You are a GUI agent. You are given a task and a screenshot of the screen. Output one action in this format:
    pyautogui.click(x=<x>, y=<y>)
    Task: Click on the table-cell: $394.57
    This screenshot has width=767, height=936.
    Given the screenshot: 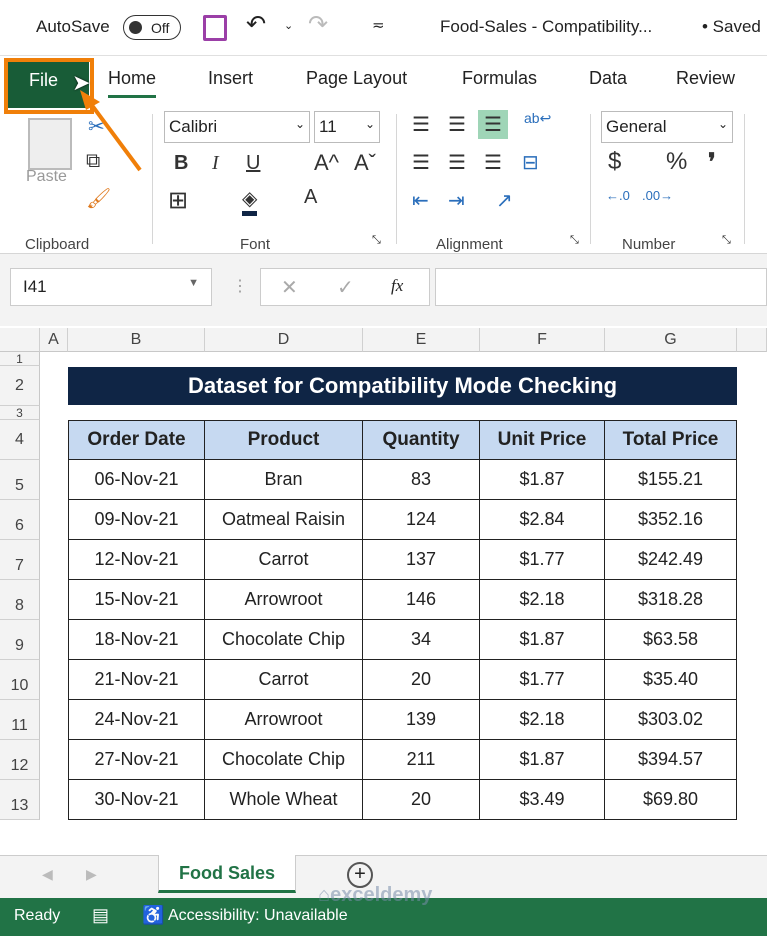 What is the action you would take?
    pyautogui.click(x=671, y=760)
    